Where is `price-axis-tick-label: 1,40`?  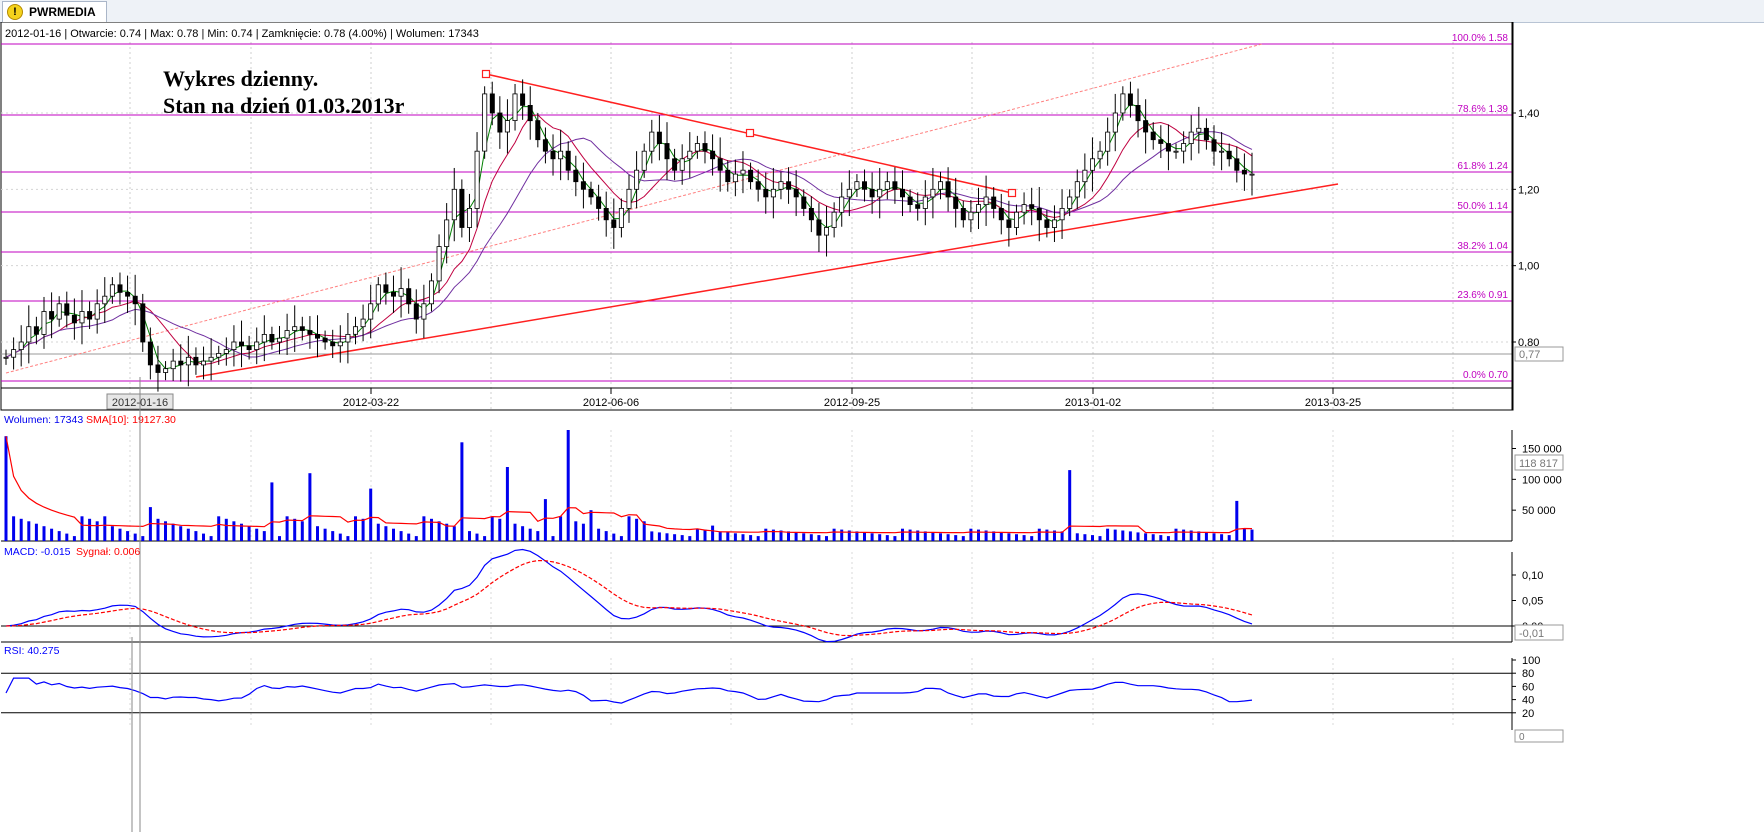
price-axis-tick-label: 1,40 is located at coordinates (1528, 114).